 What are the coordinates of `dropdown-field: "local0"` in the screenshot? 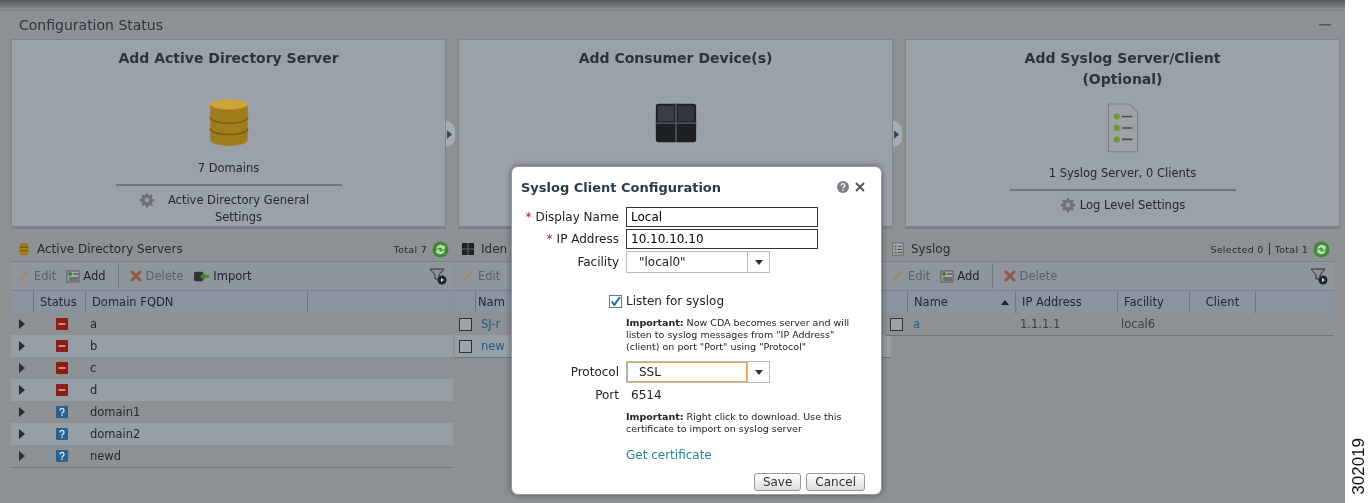 It's located at (698, 262).